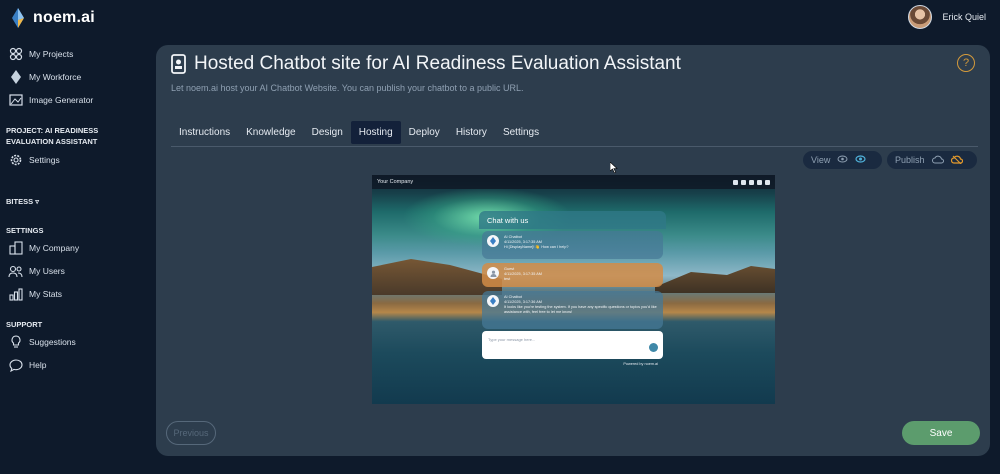  I want to click on eye-off-icon, so click(842, 160).